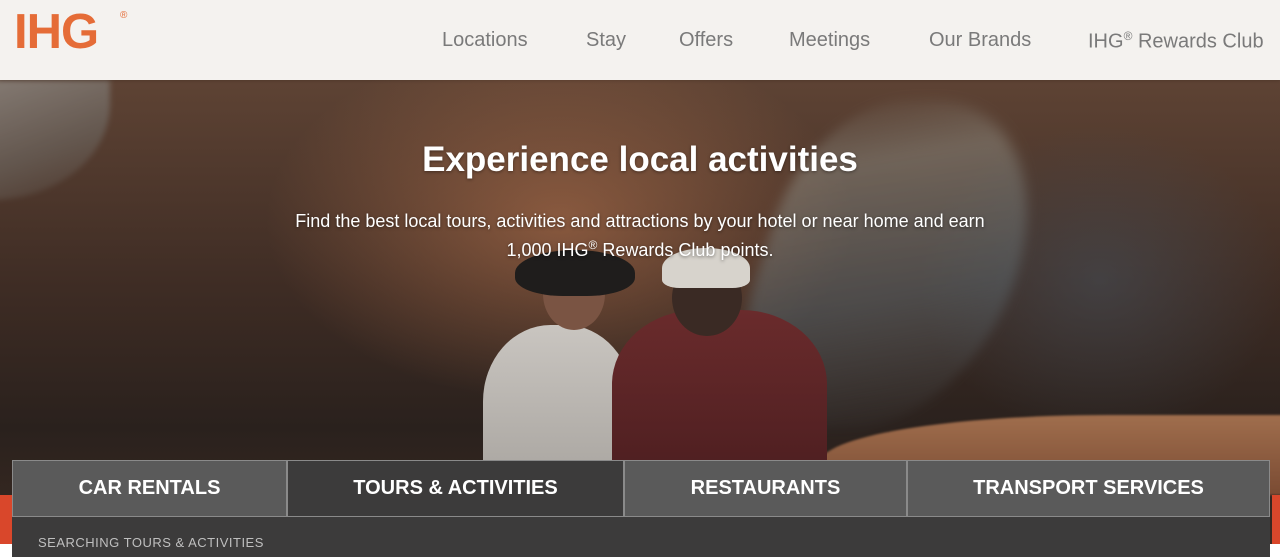  I want to click on nav-item-stay: Stay, so click(606, 40).